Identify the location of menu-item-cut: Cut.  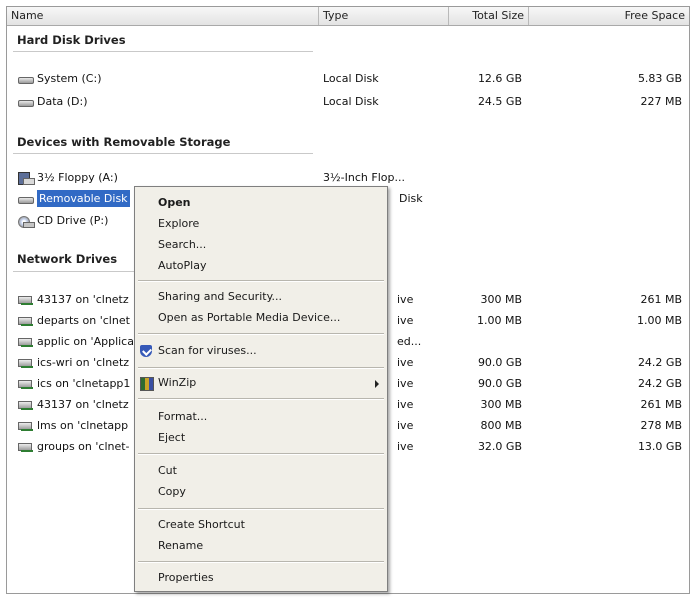
(261, 471).